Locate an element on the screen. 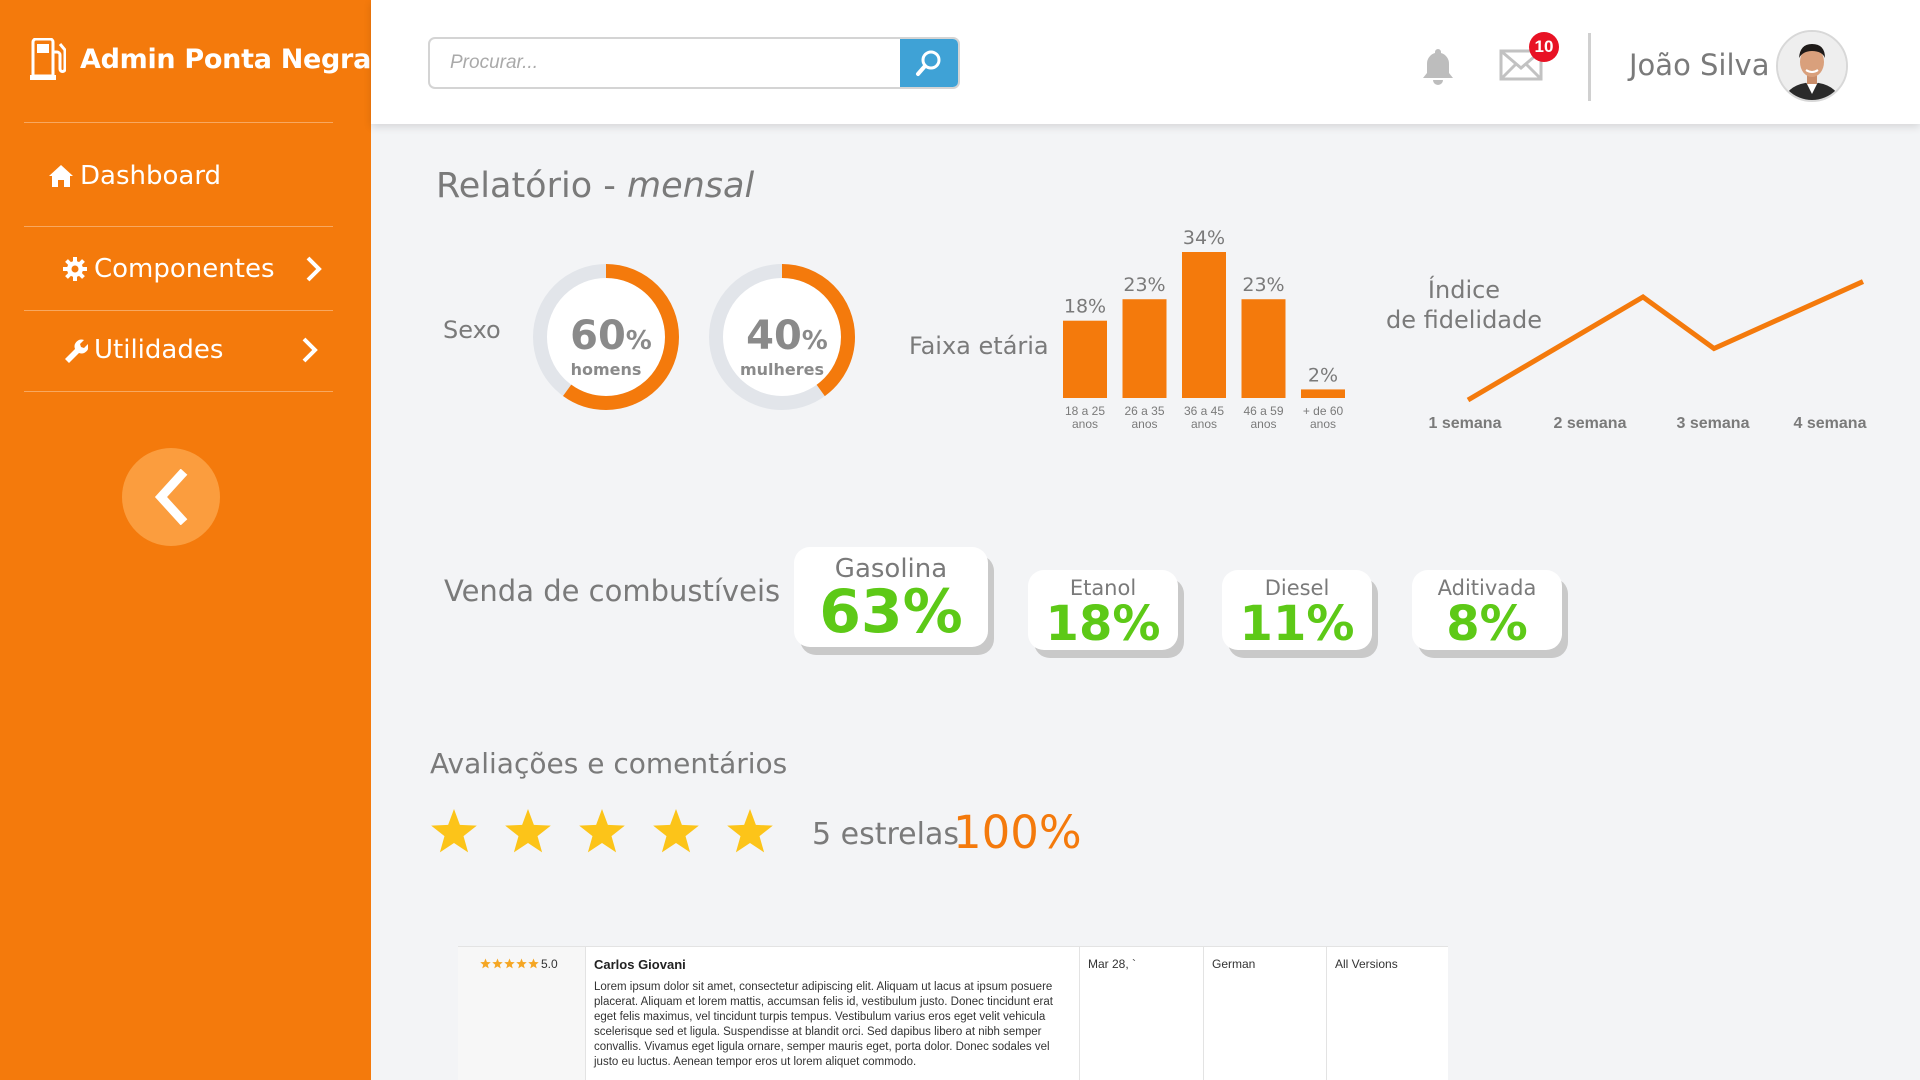  fuel-pump-icon is located at coordinates (48, 59).